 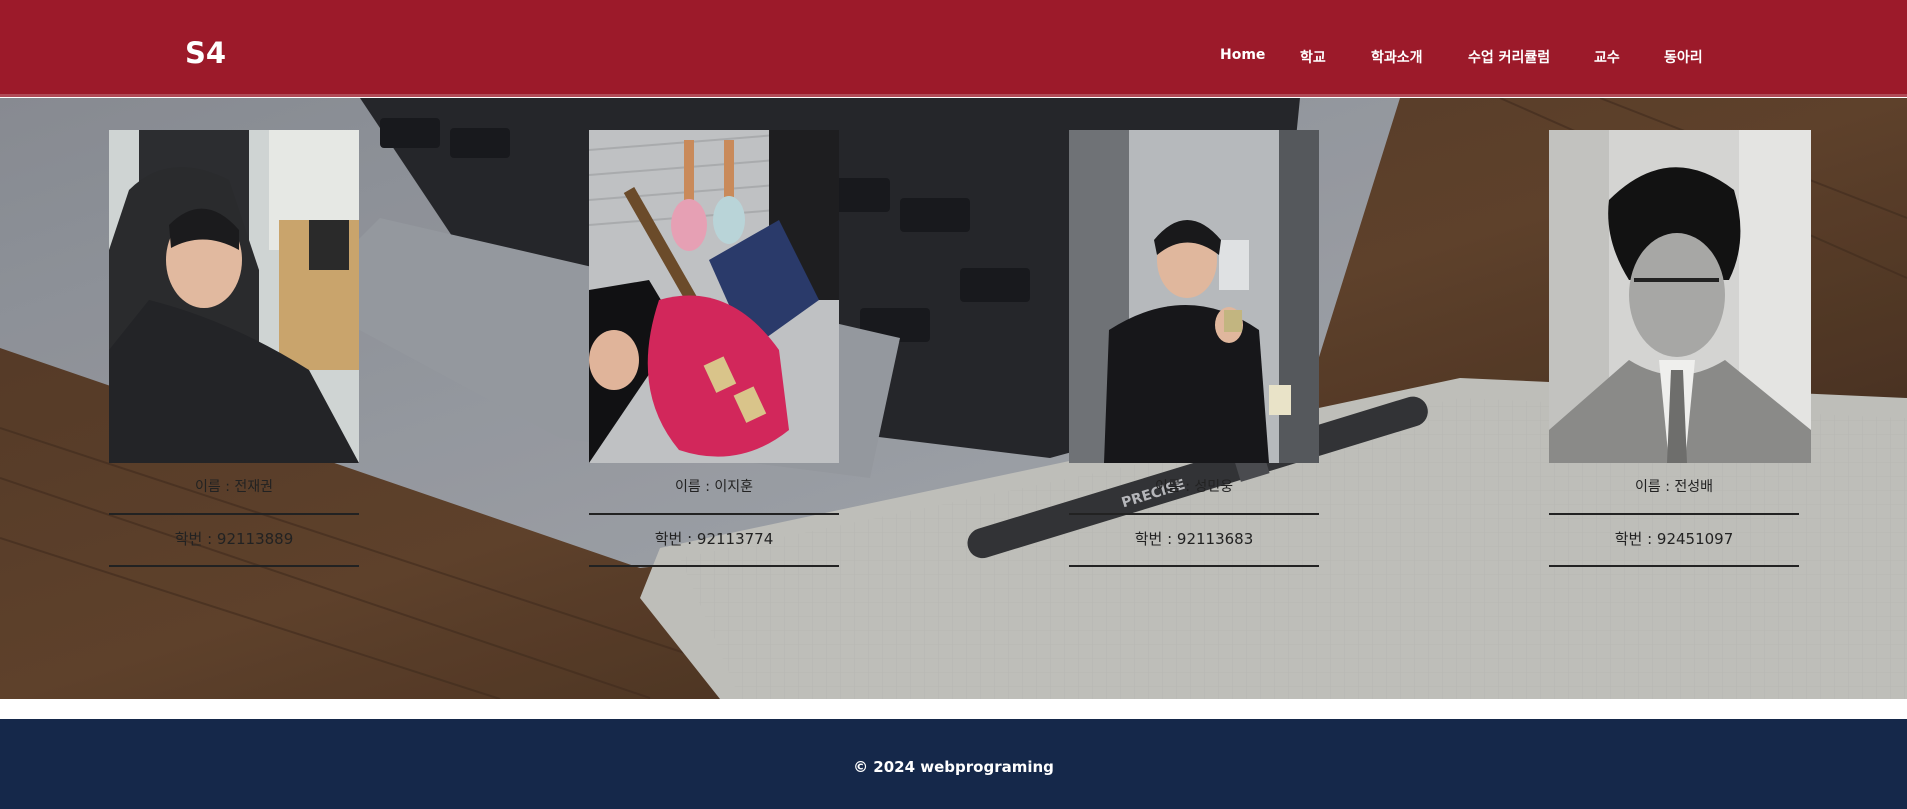 What do you see at coordinates (1194, 548) in the screenshot?
I see `member-student-id: 학번 : 92113683` at bounding box center [1194, 548].